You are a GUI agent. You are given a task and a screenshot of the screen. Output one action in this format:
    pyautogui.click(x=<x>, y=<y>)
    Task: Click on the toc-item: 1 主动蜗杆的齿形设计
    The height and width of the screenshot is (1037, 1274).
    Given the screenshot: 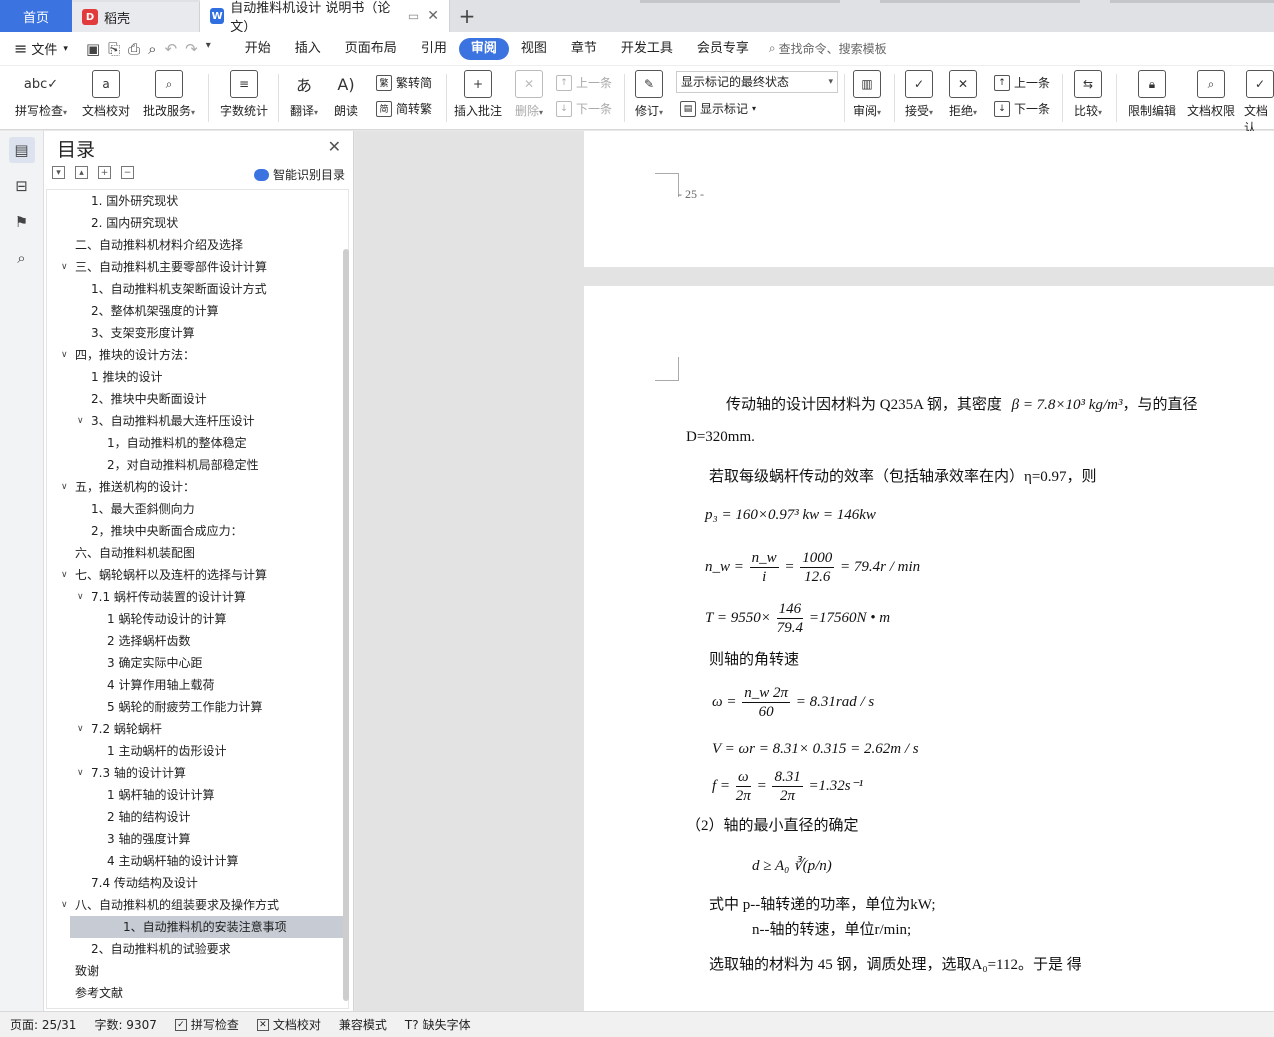 What is the action you would take?
    pyautogui.click(x=197, y=751)
    